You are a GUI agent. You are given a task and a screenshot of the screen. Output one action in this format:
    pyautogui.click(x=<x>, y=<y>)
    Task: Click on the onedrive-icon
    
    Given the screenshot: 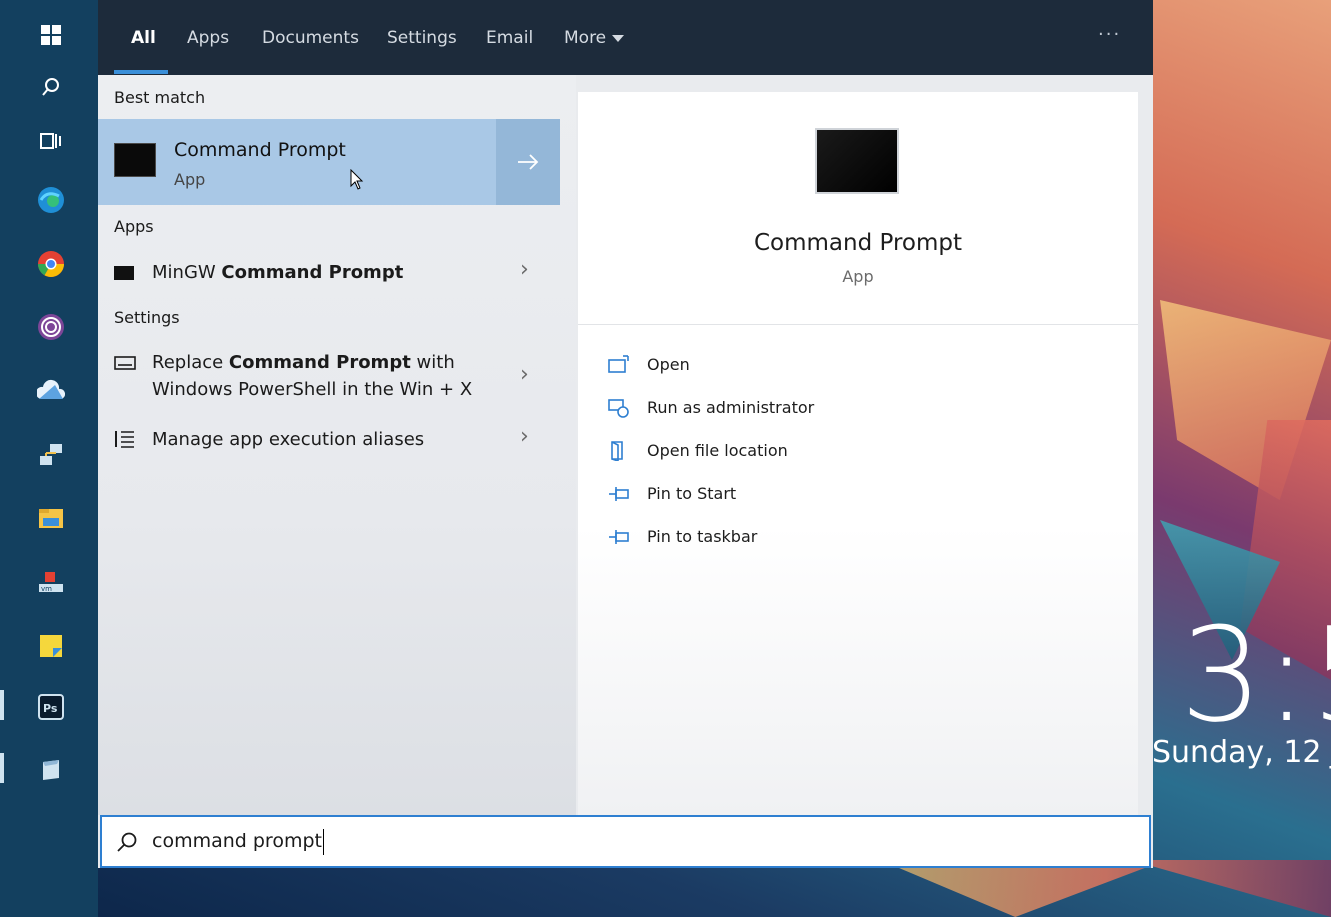 What is the action you would take?
    pyautogui.click(x=51, y=391)
    